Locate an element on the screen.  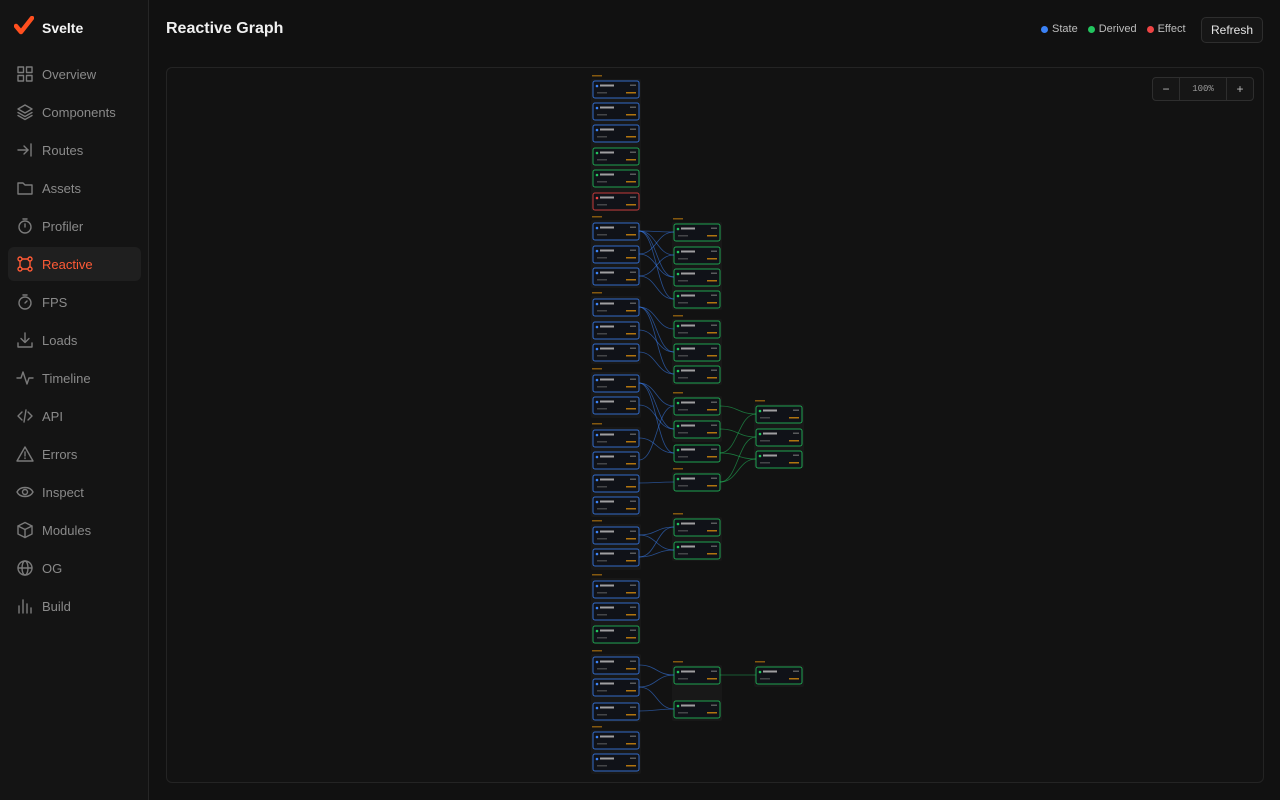
sidebar-item-loads: Loads is located at coordinates (74, 340).